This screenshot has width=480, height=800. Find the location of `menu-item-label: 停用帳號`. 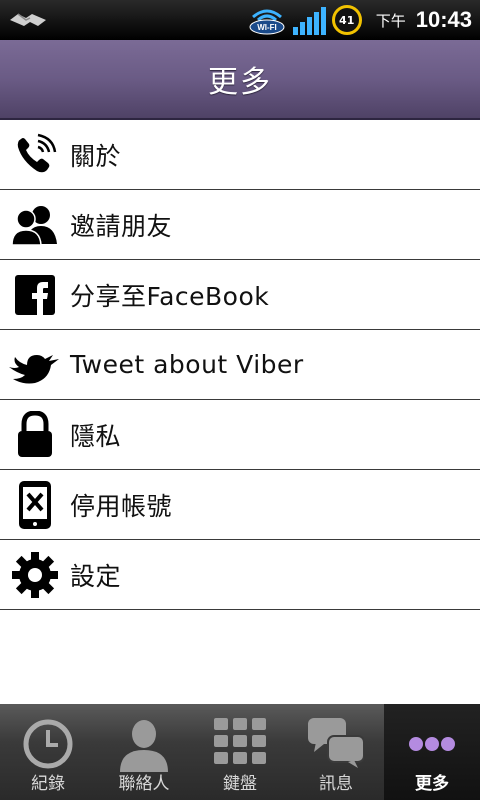

menu-item-label: 停用帳號 is located at coordinates (121, 506).